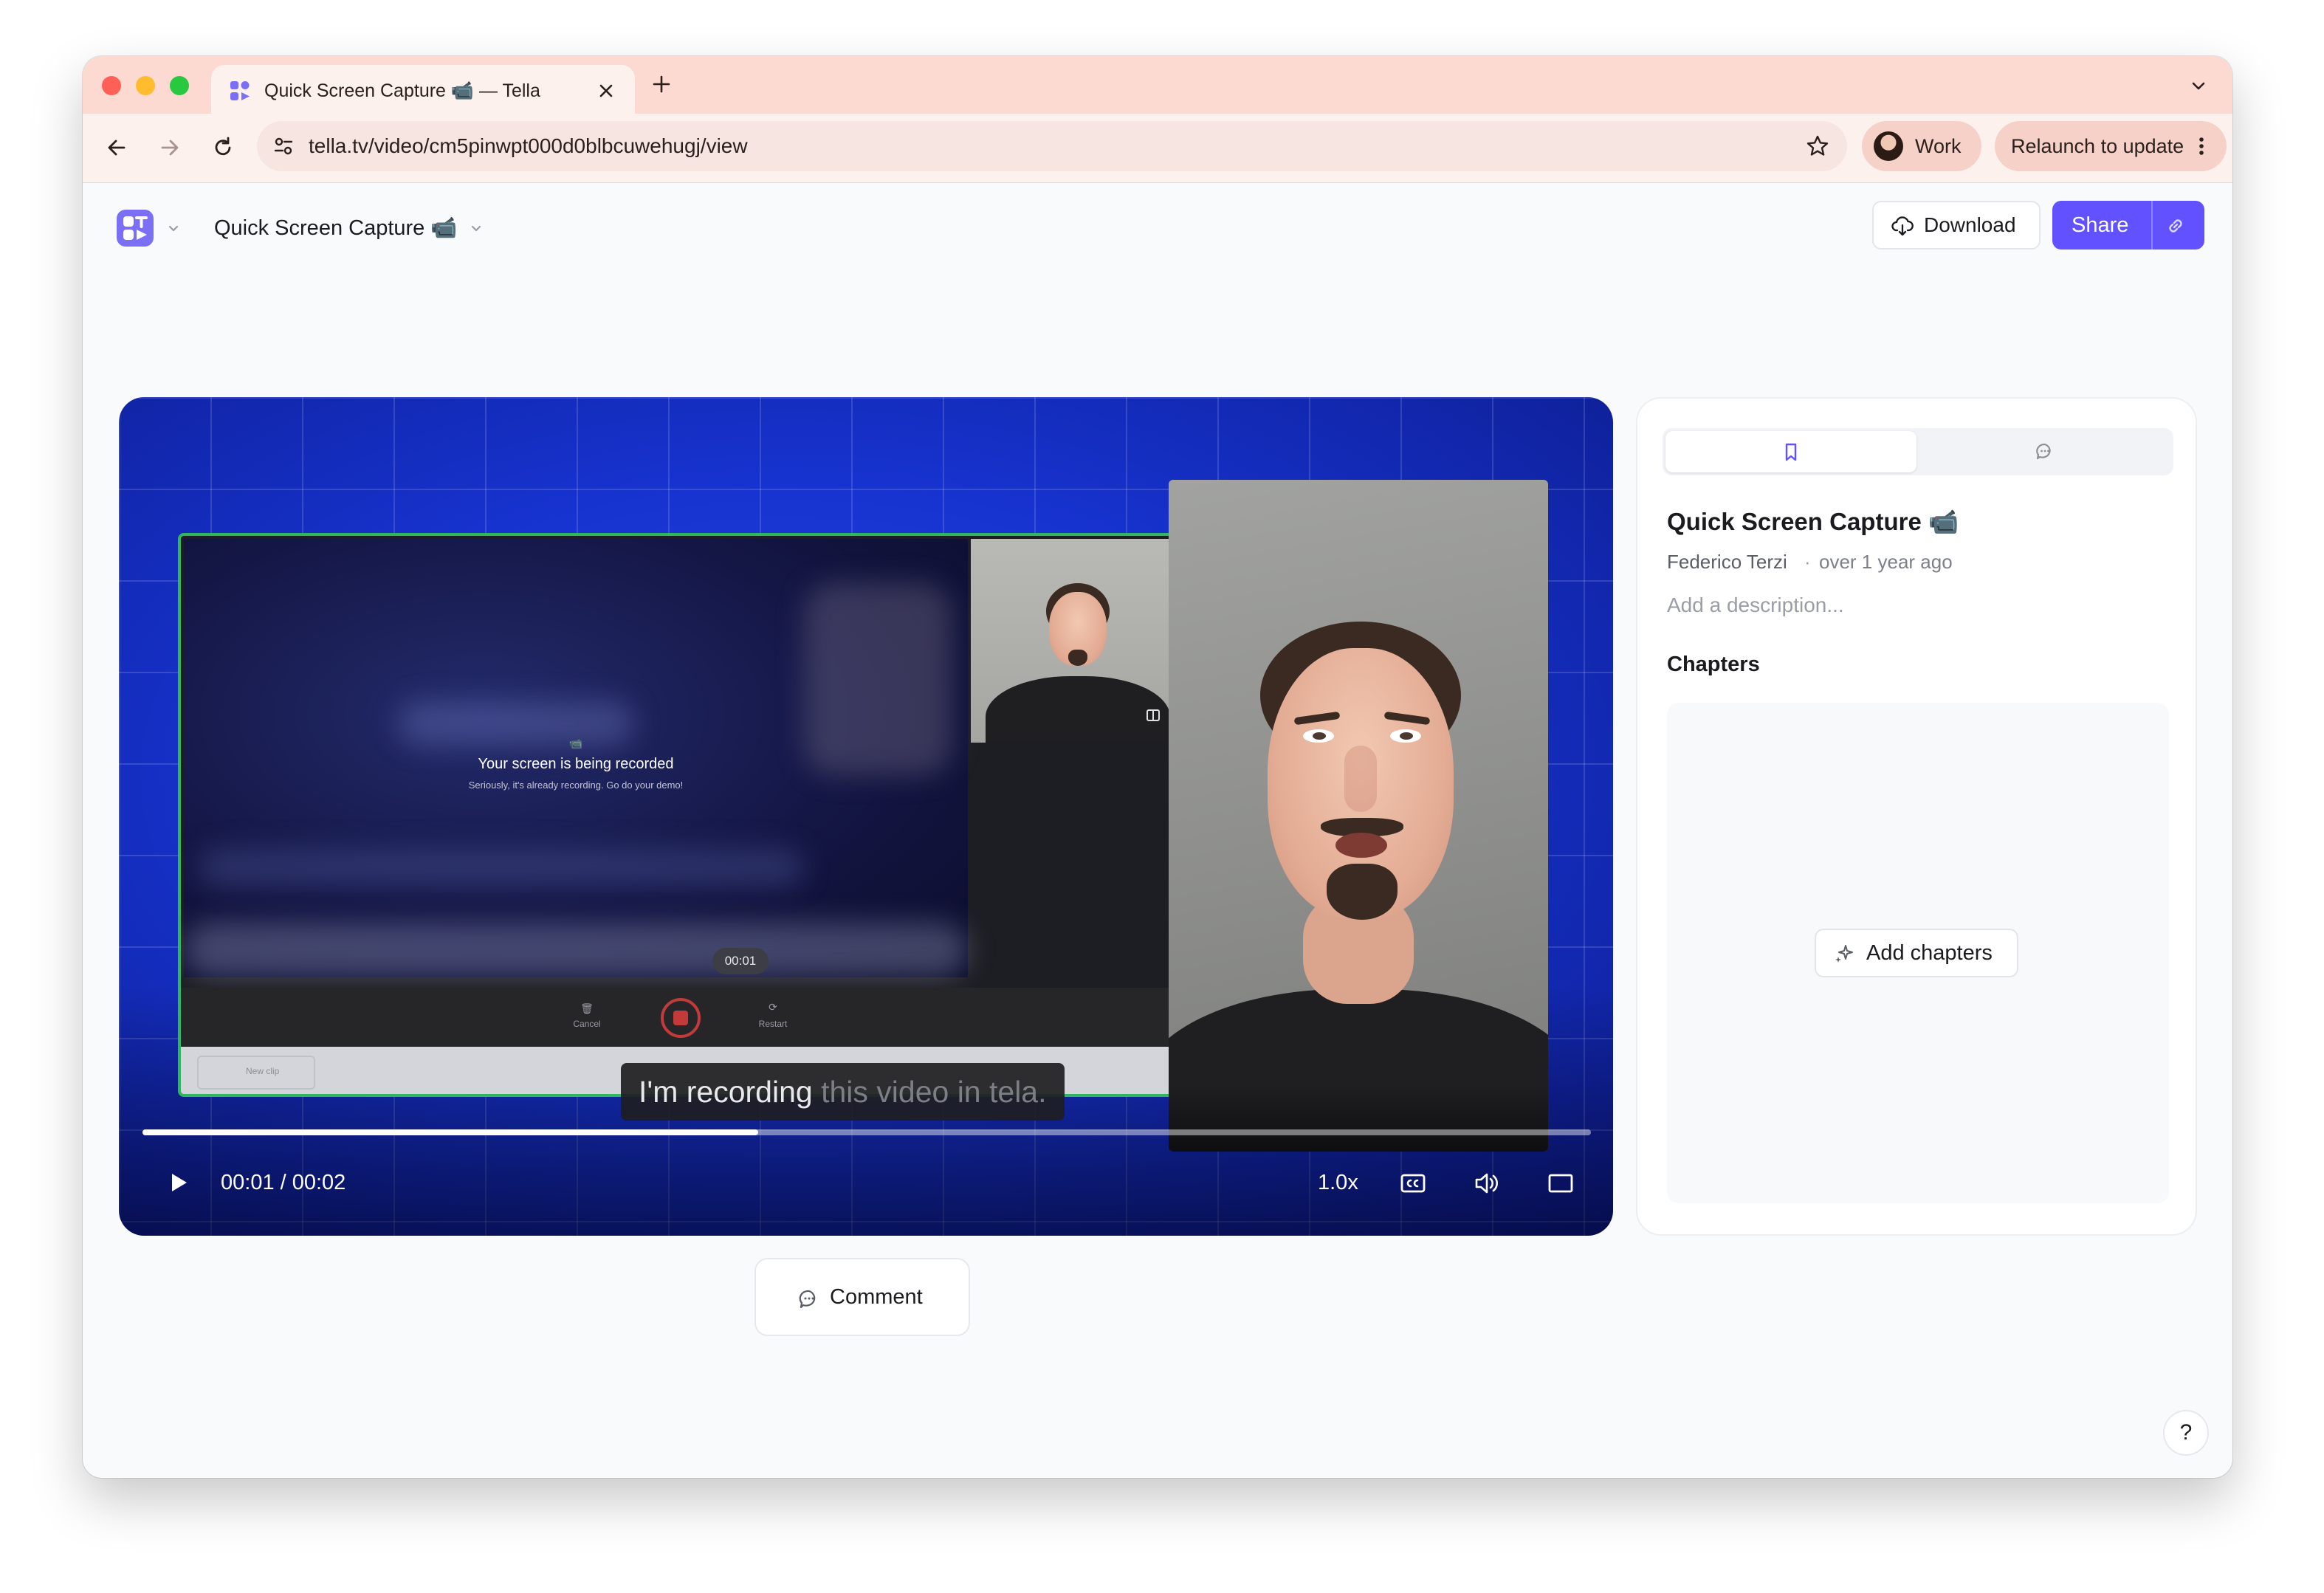 Image resolution: width=2324 pixels, height=1593 pixels. Describe the element at coordinates (1338, 1182) in the screenshot. I see `playback-speed-button: 1.0x` at that location.